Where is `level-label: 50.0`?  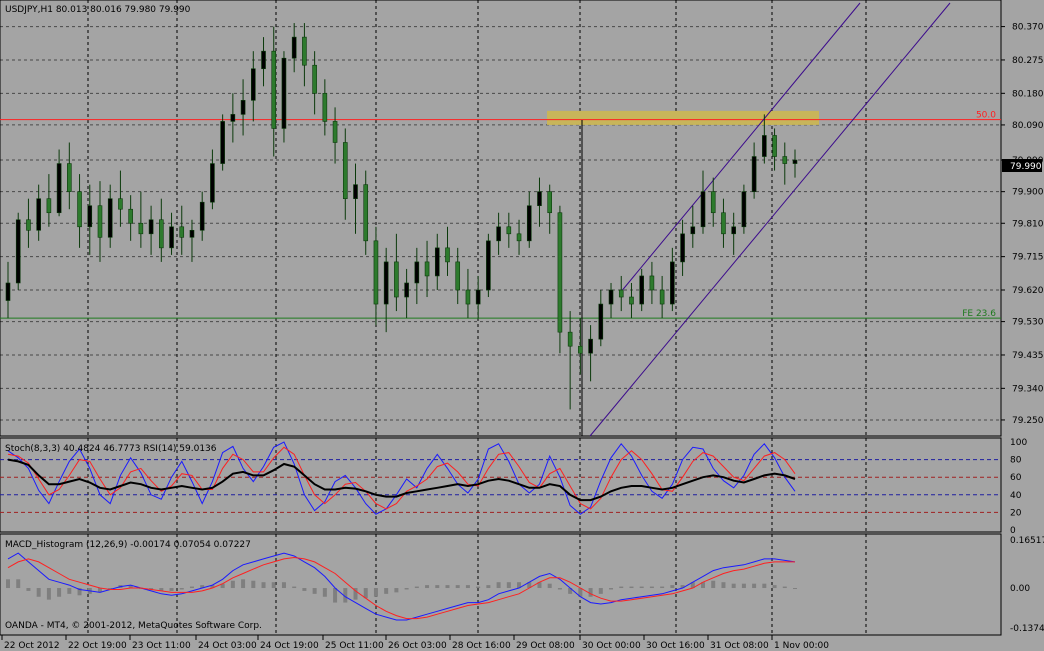
level-label: 50.0 is located at coordinates (986, 116).